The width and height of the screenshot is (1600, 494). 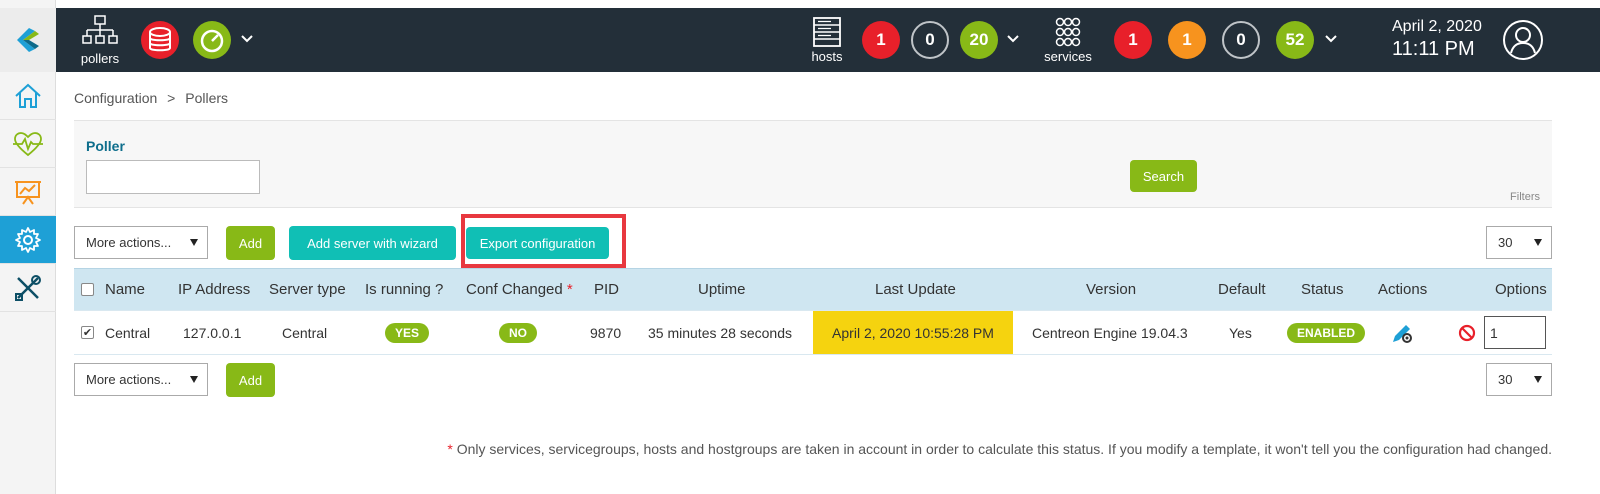 I want to click on tools-icon, so click(x=28, y=287).